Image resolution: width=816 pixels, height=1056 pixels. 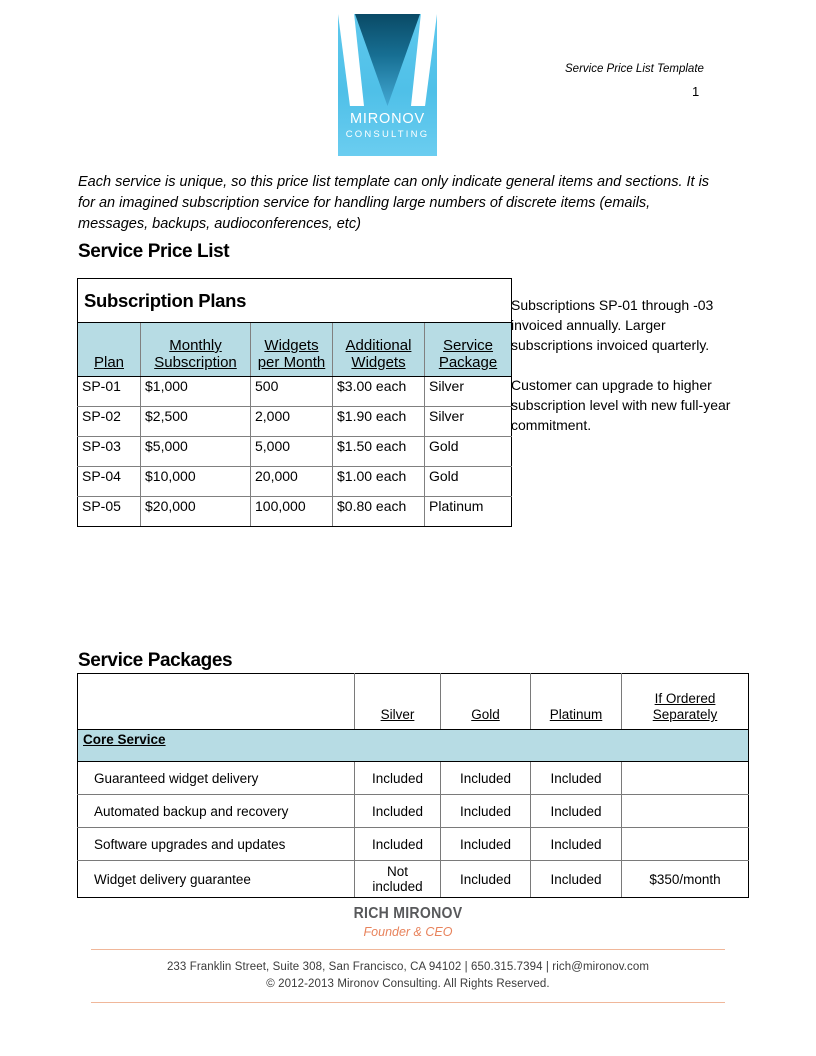 I want to click on table-cell: $1,000, so click(x=195, y=391).